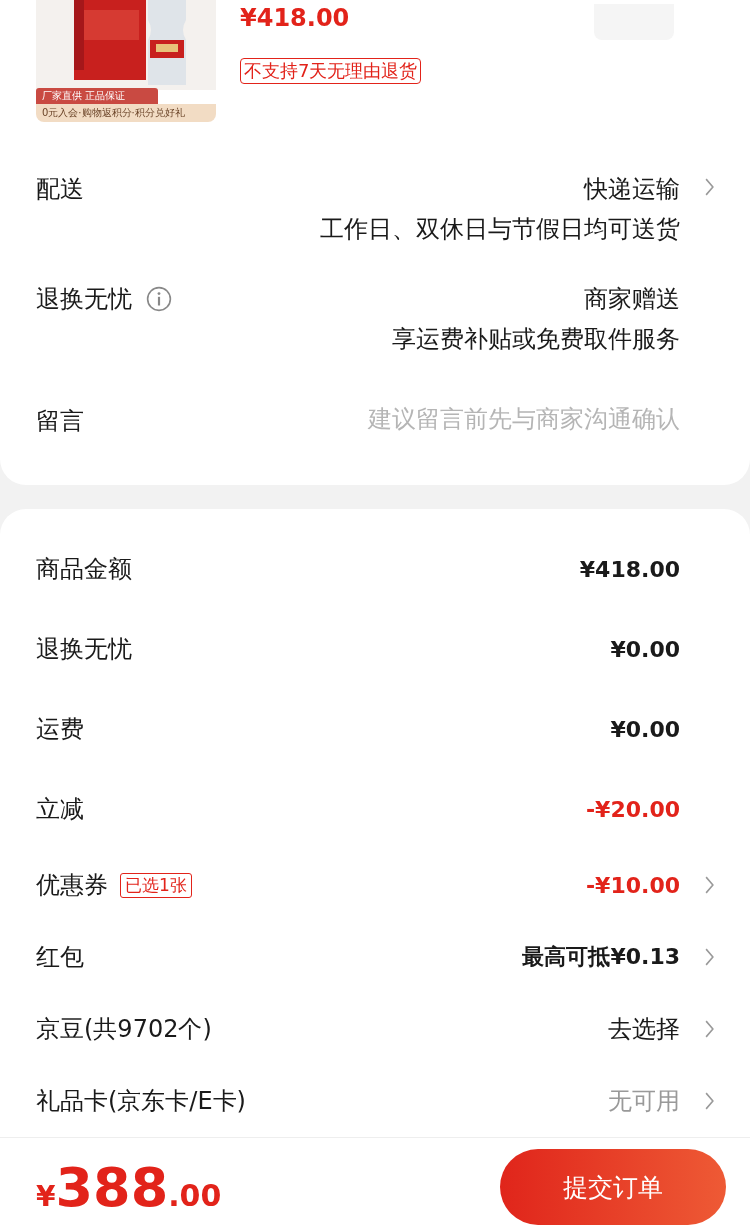 This screenshot has width=750, height=1229. I want to click on submit-order-button: 提交订单, so click(613, 1187).